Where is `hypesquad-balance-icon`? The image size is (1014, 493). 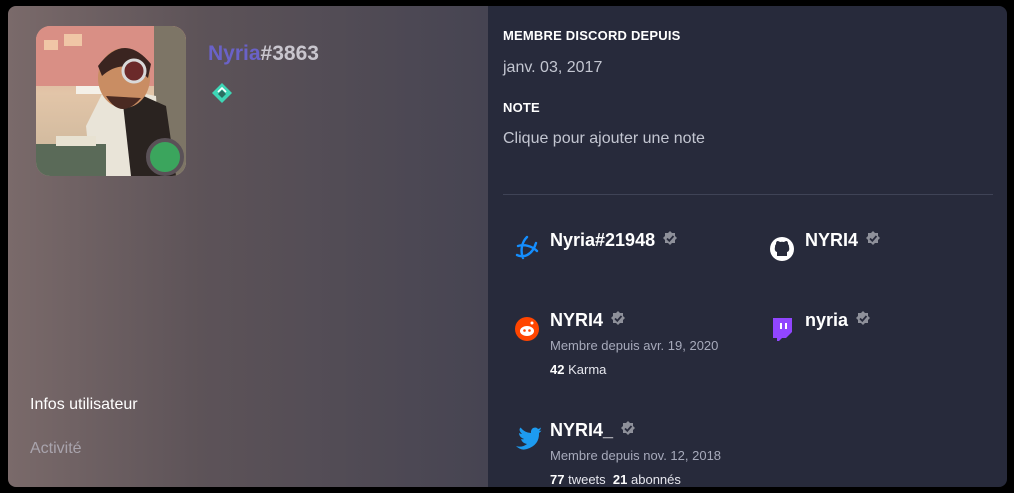 hypesquad-balance-icon is located at coordinates (222, 93).